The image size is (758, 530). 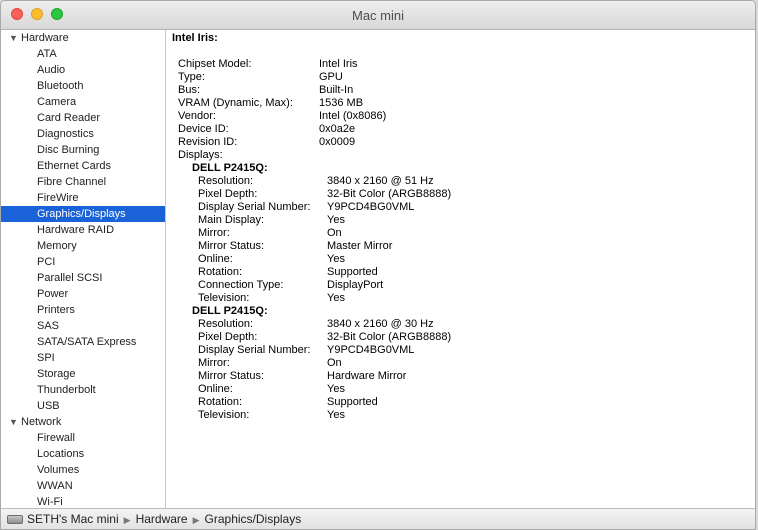 What do you see at coordinates (83, 310) in the screenshot?
I see `sidebar-item-printers: Printers` at bounding box center [83, 310].